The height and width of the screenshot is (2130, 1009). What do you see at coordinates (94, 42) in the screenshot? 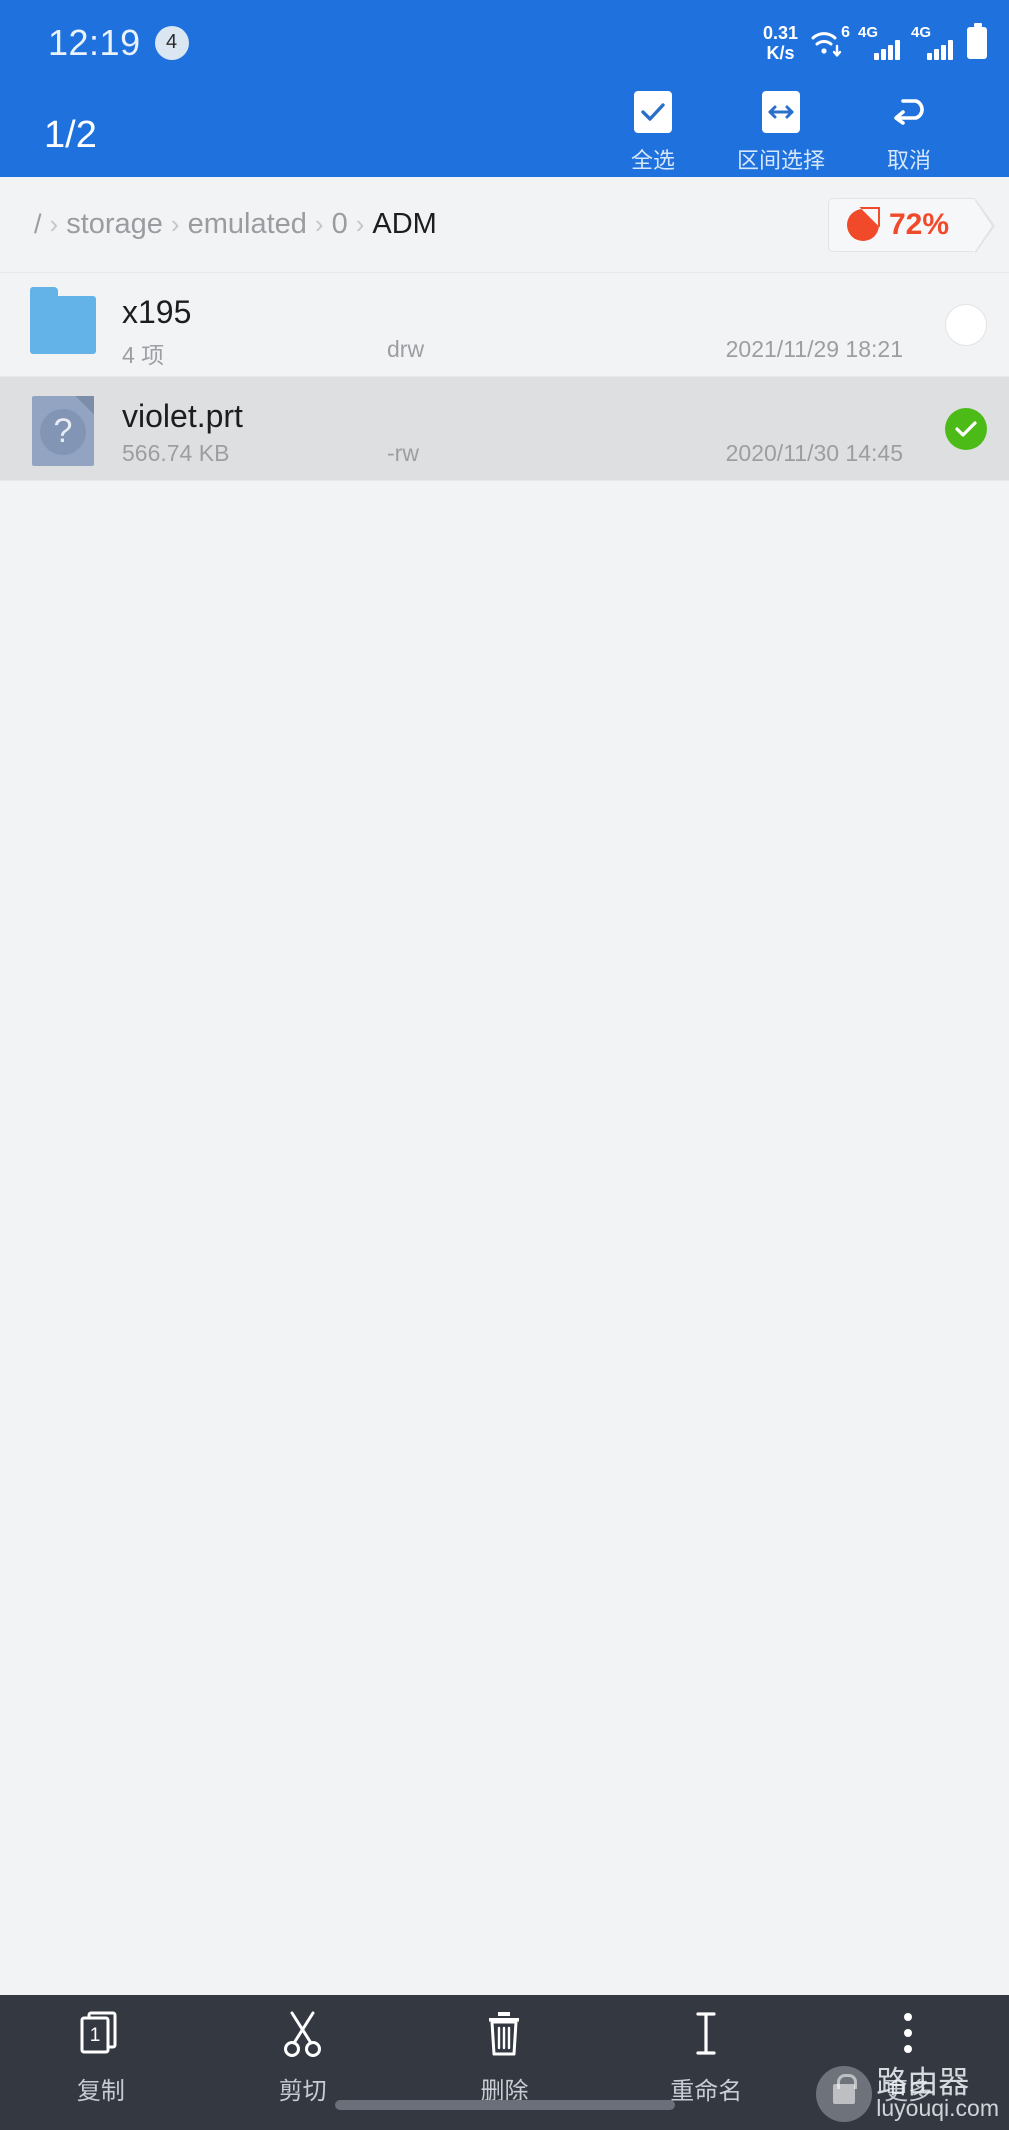
I see `status-clock: 12:19` at bounding box center [94, 42].